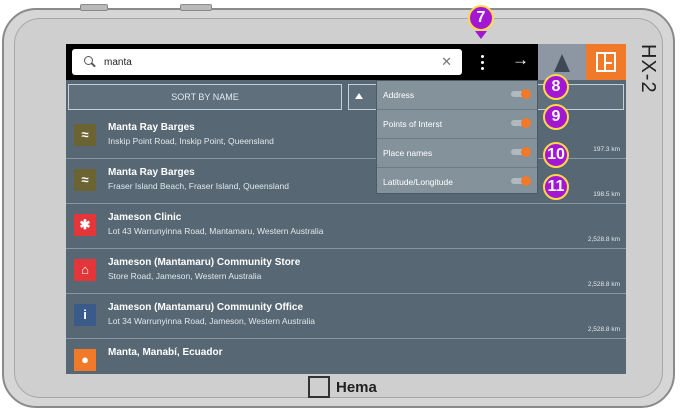 The width and height of the screenshot is (681, 412). What do you see at coordinates (482, 62) in the screenshot?
I see `more-options-icon` at bounding box center [482, 62].